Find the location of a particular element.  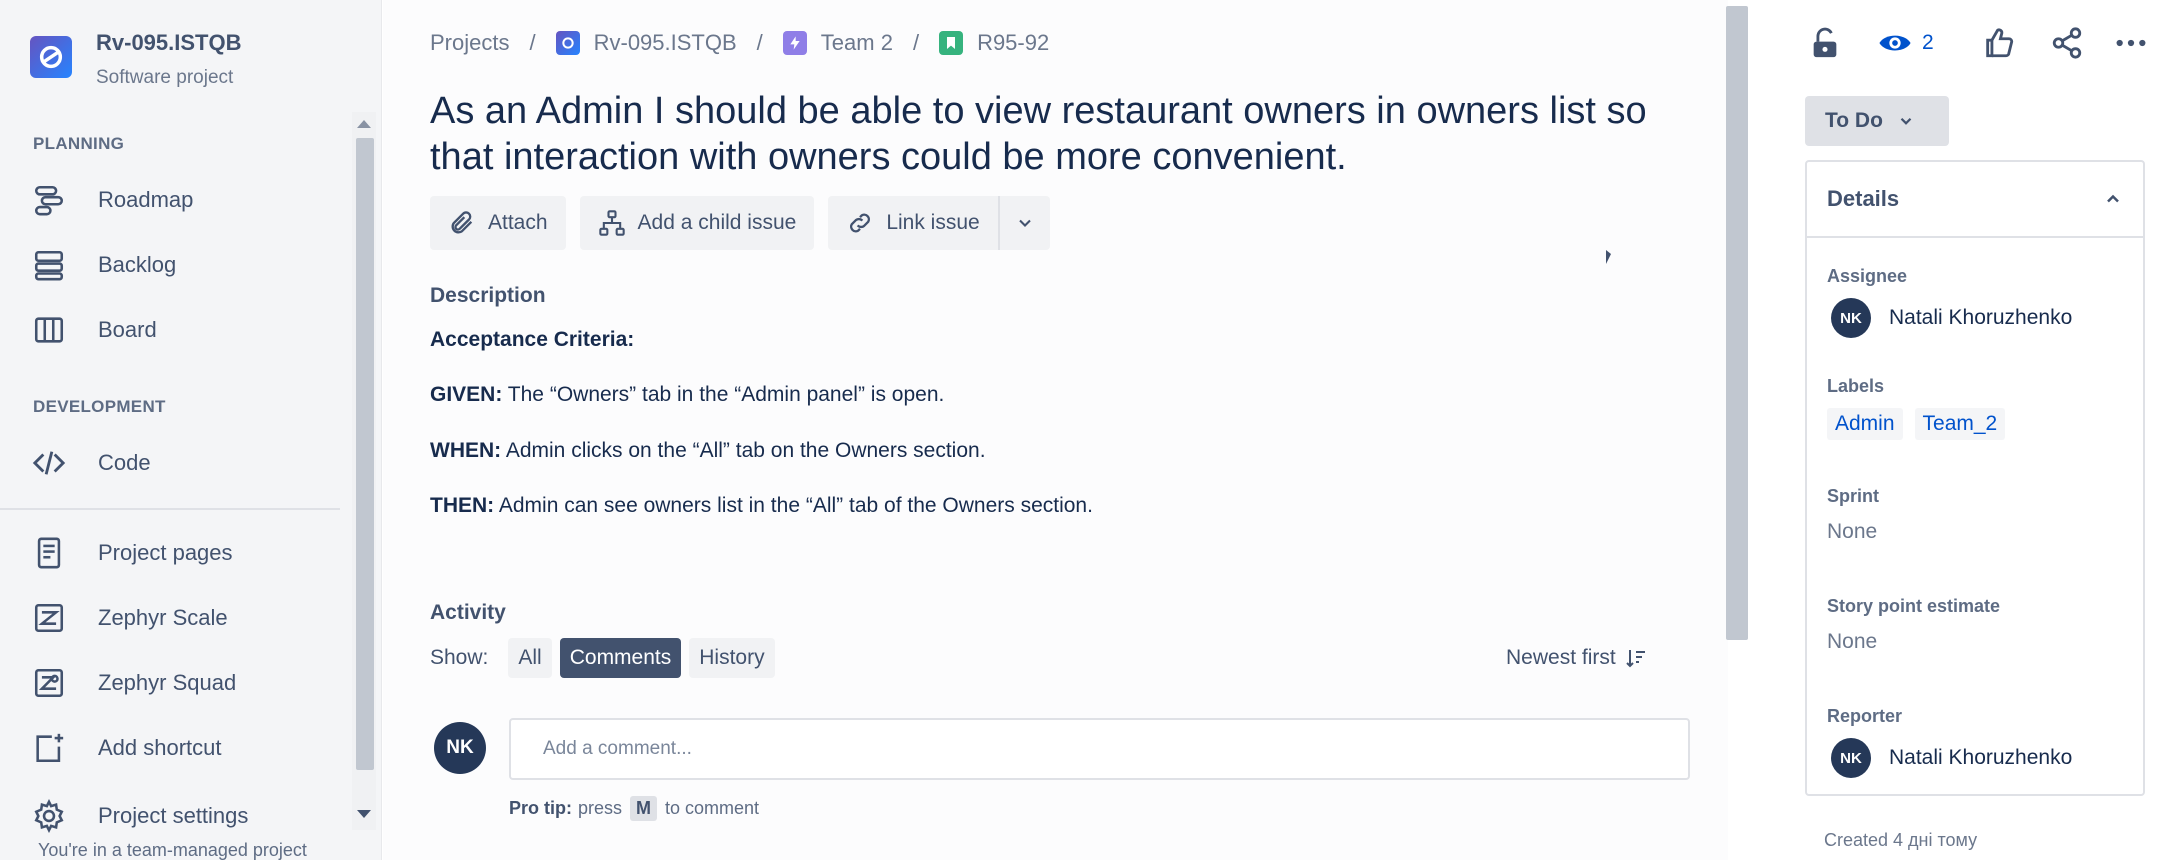

sidebar-item-add-shortcut: Add shortcut is located at coordinates (183, 748).